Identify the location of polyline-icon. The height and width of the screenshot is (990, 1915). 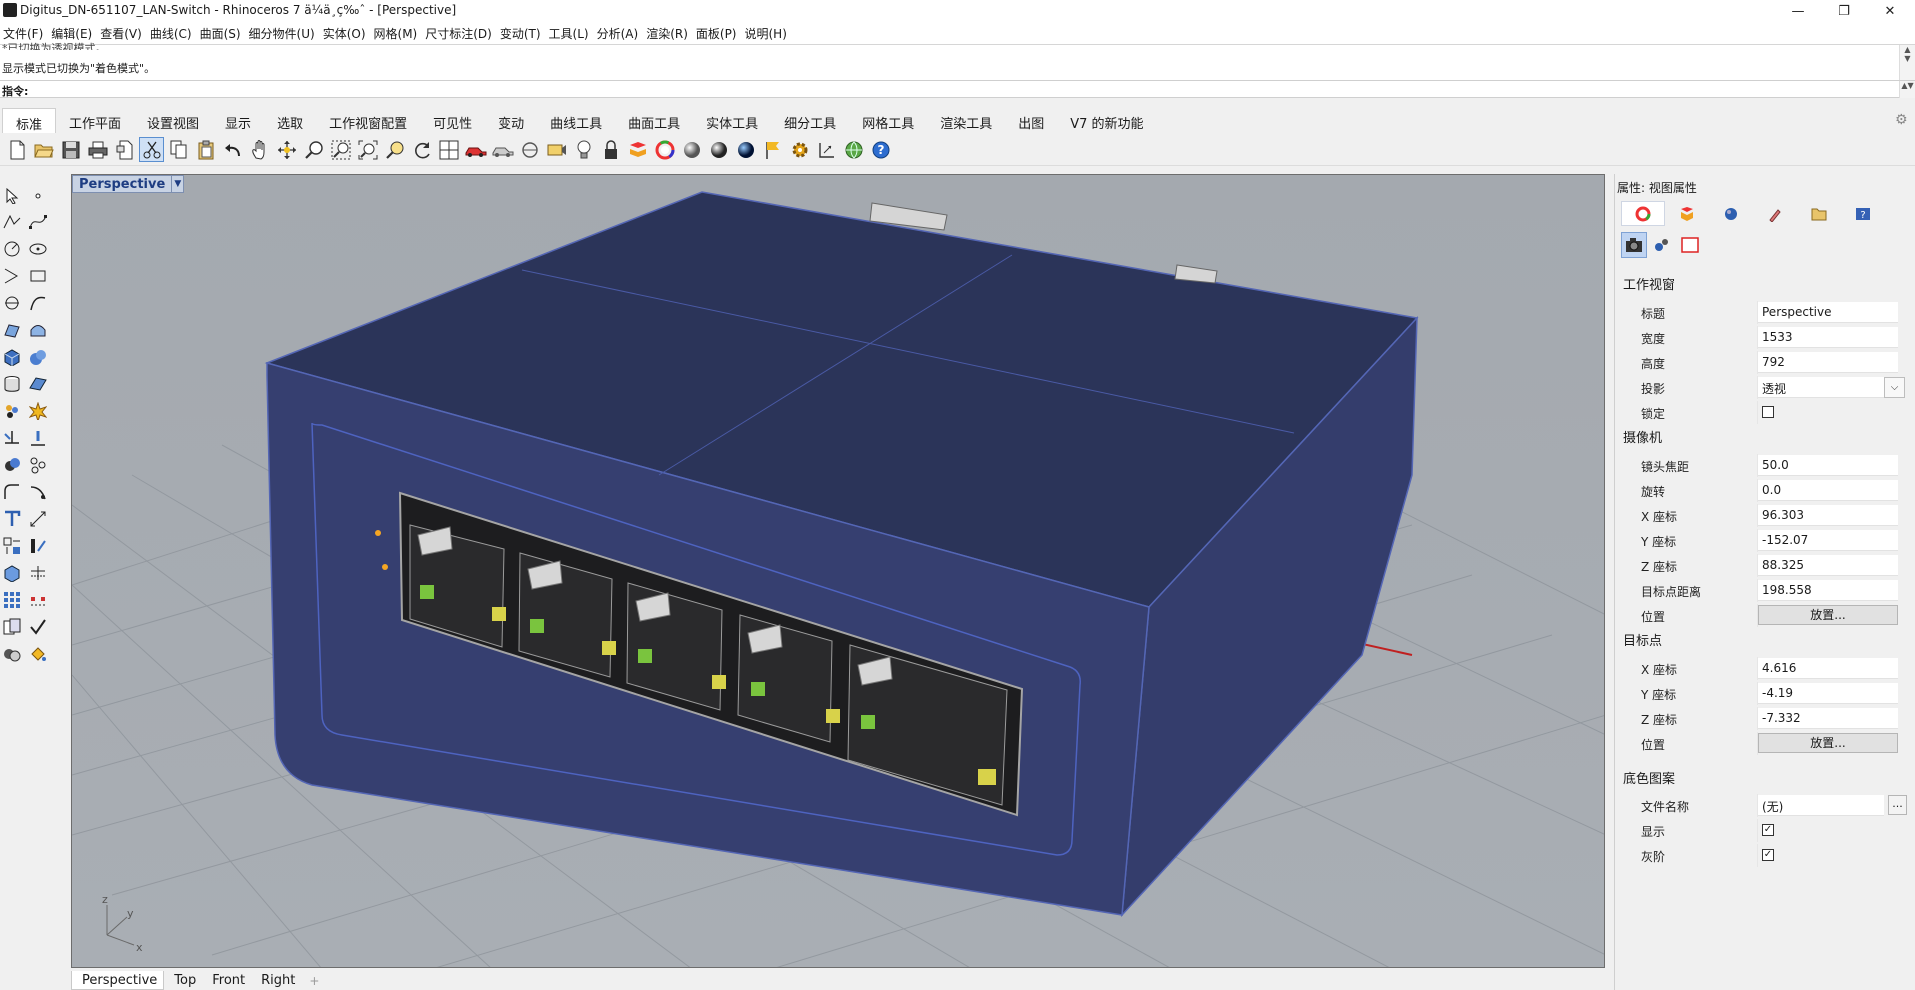
(12, 222).